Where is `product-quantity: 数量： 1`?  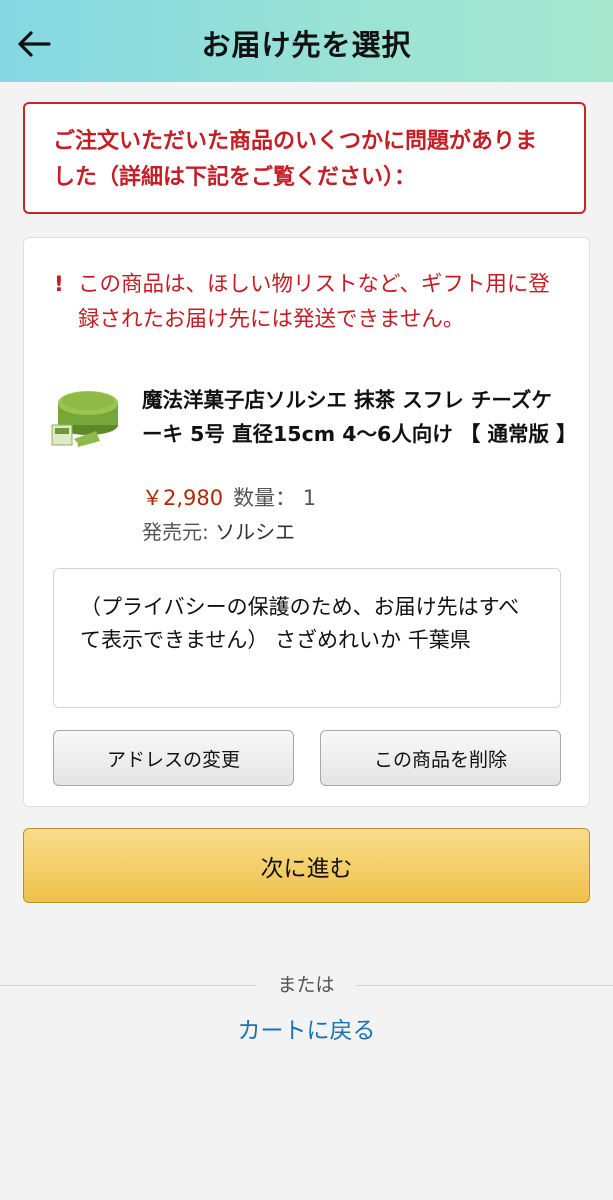
product-quantity: 数量： 1 is located at coordinates (275, 498).